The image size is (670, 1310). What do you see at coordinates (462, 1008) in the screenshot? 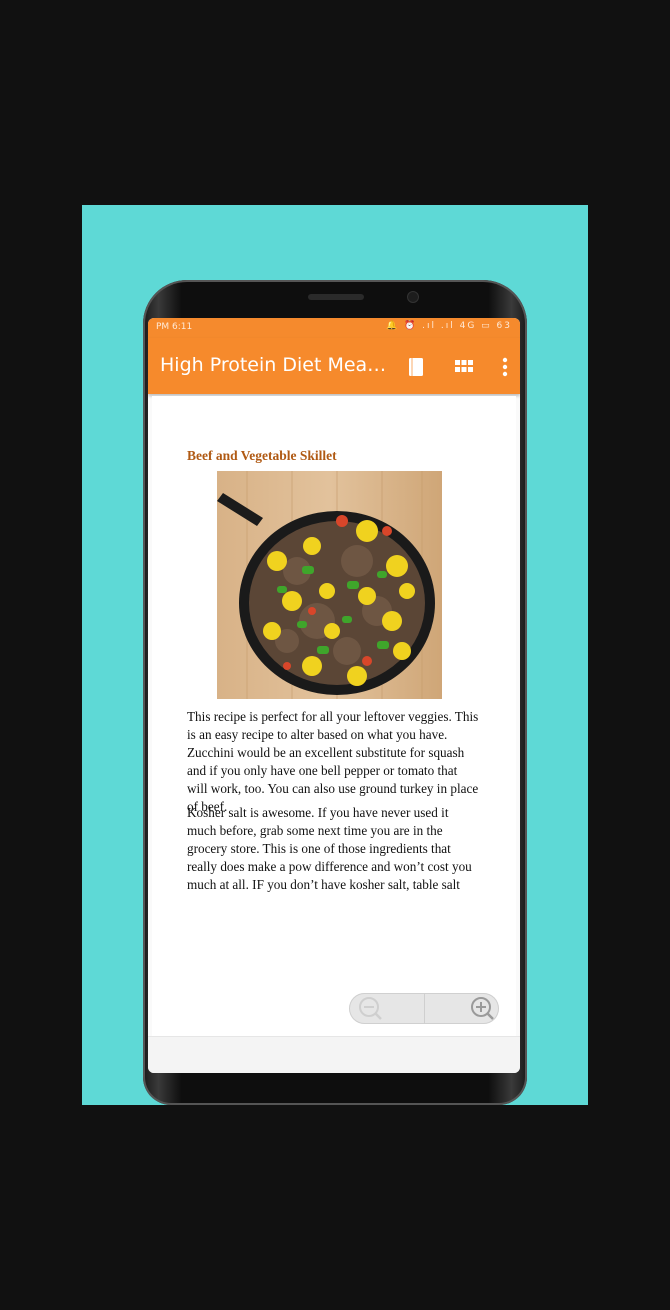
I see `zoom-in-button` at bounding box center [462, 1008].